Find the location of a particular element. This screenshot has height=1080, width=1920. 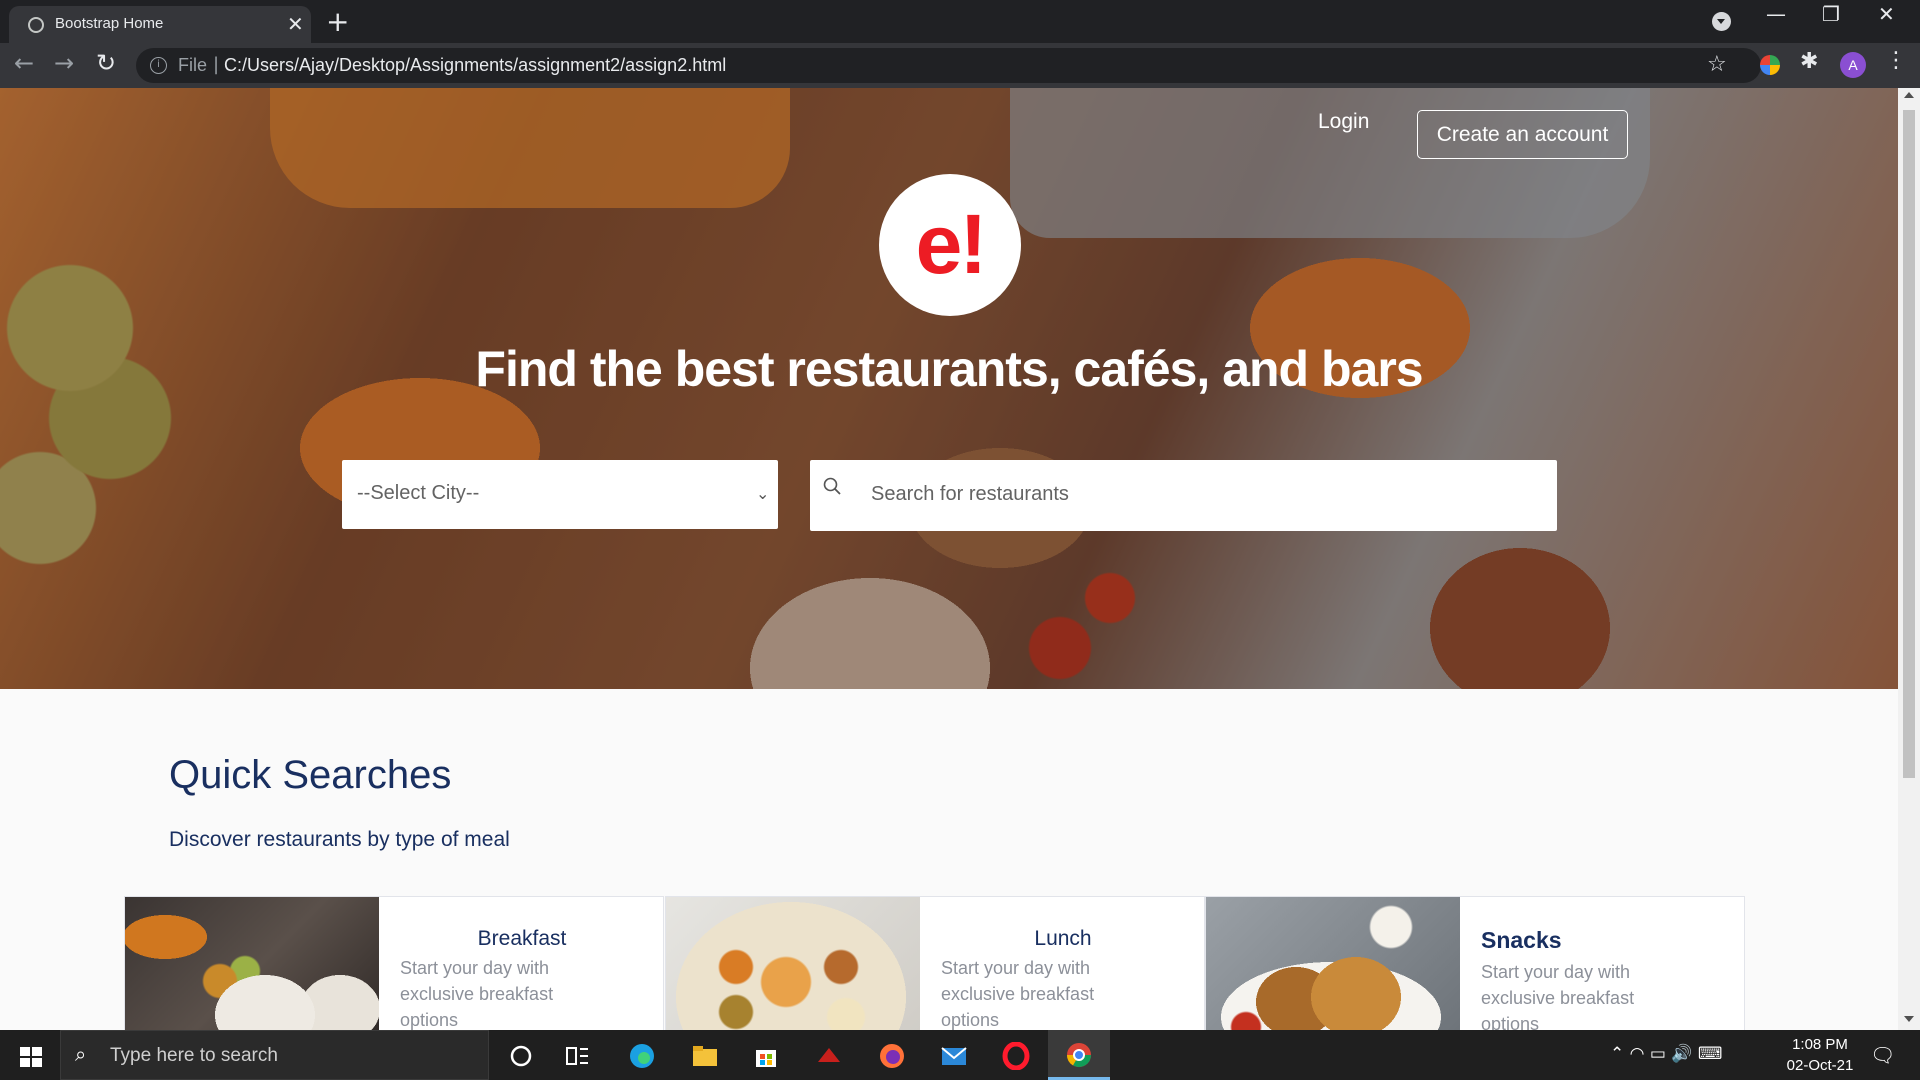

create-account-button: Create an account is located at coordinates (1522, 134).